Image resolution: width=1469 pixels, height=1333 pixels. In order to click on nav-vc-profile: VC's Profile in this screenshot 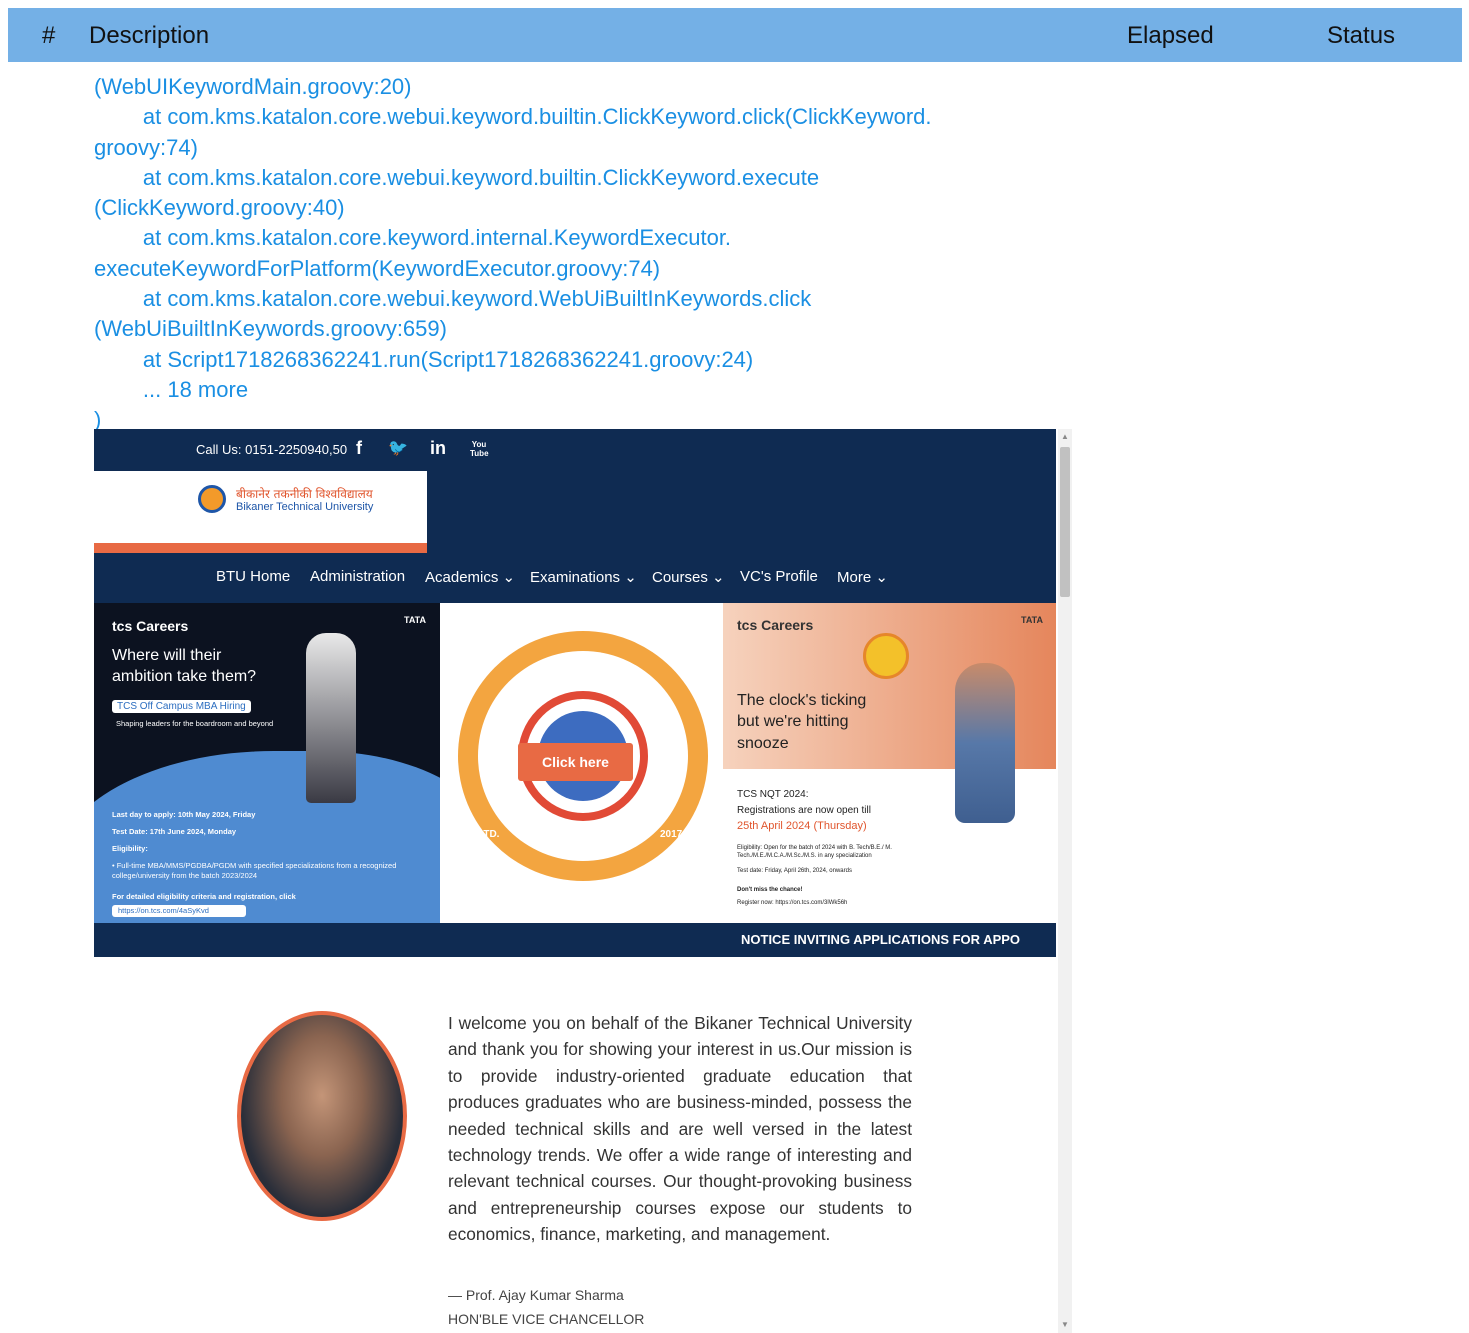, I will do `click(779, 576)`.